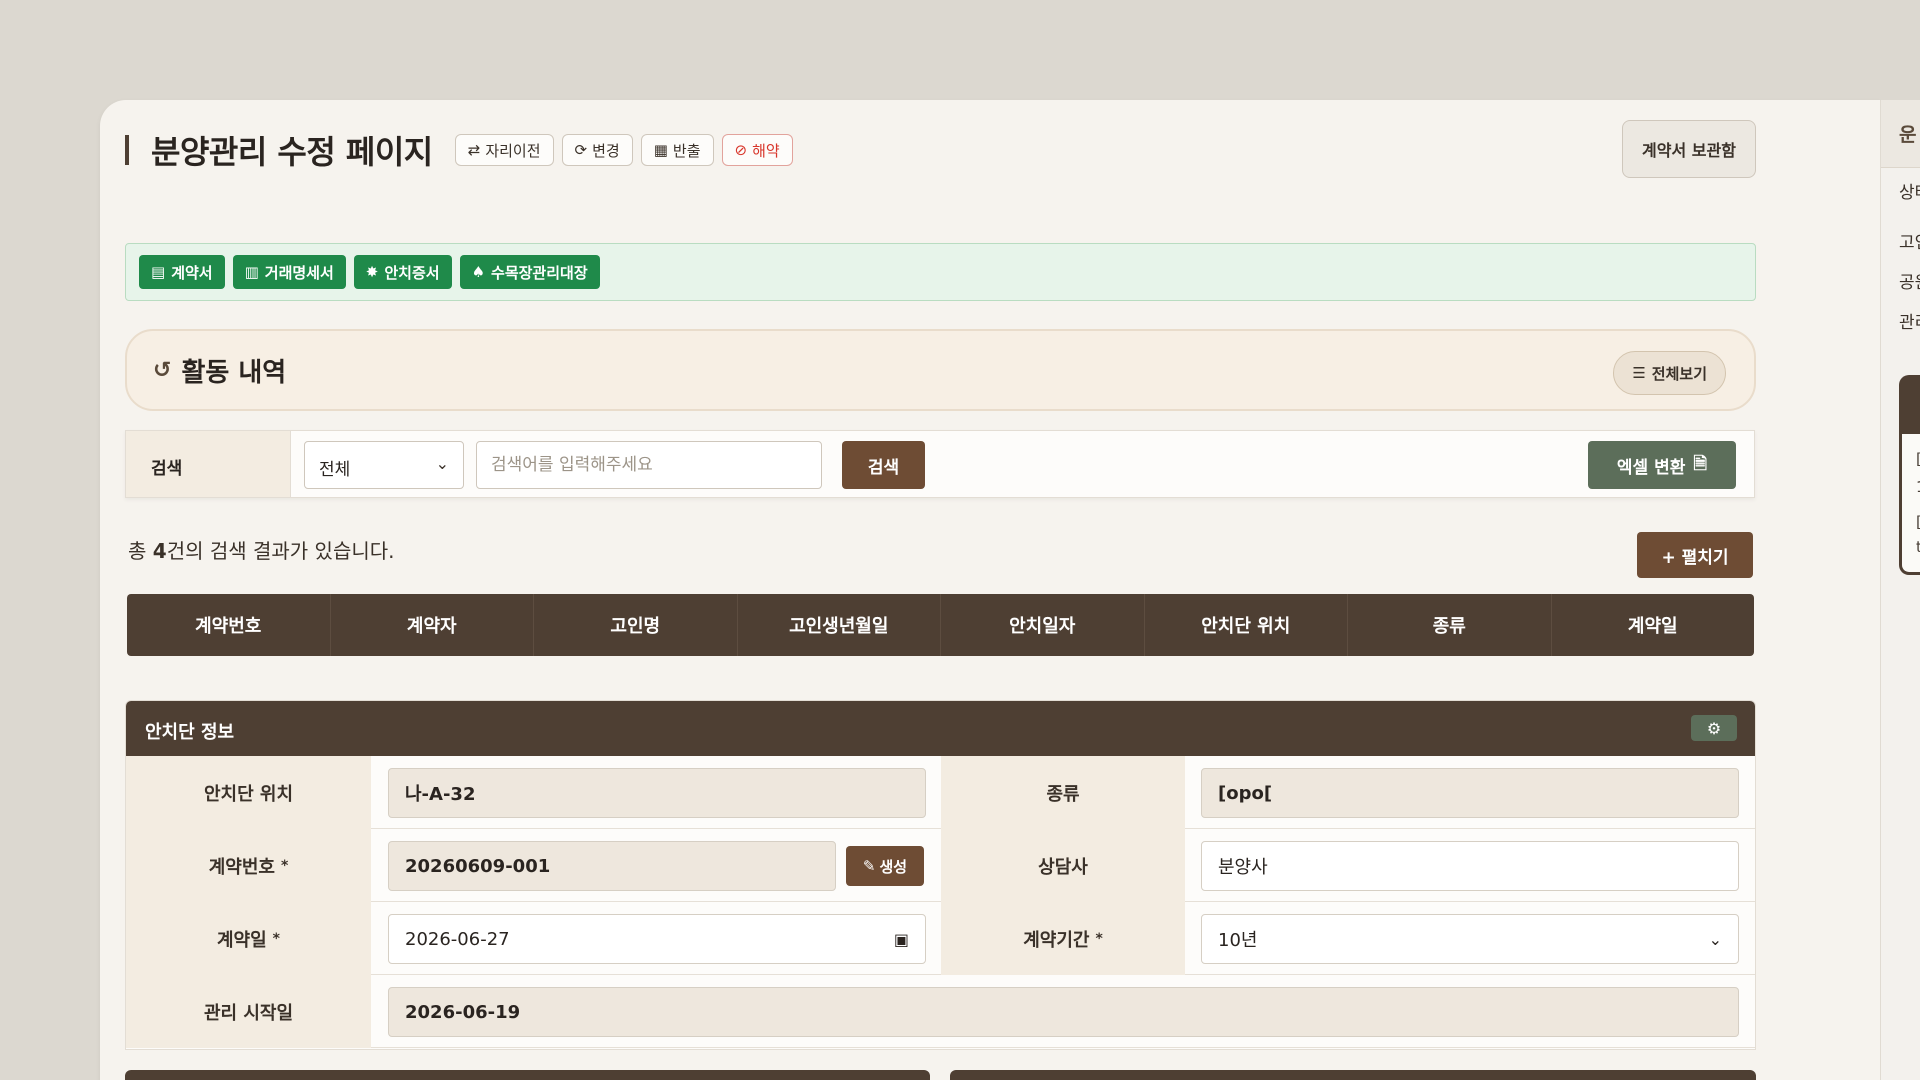 The width and height of the screenshot is (1920, 1080). I want to click on contract-doc-button: ▤ 계약서, so click(182, 272).